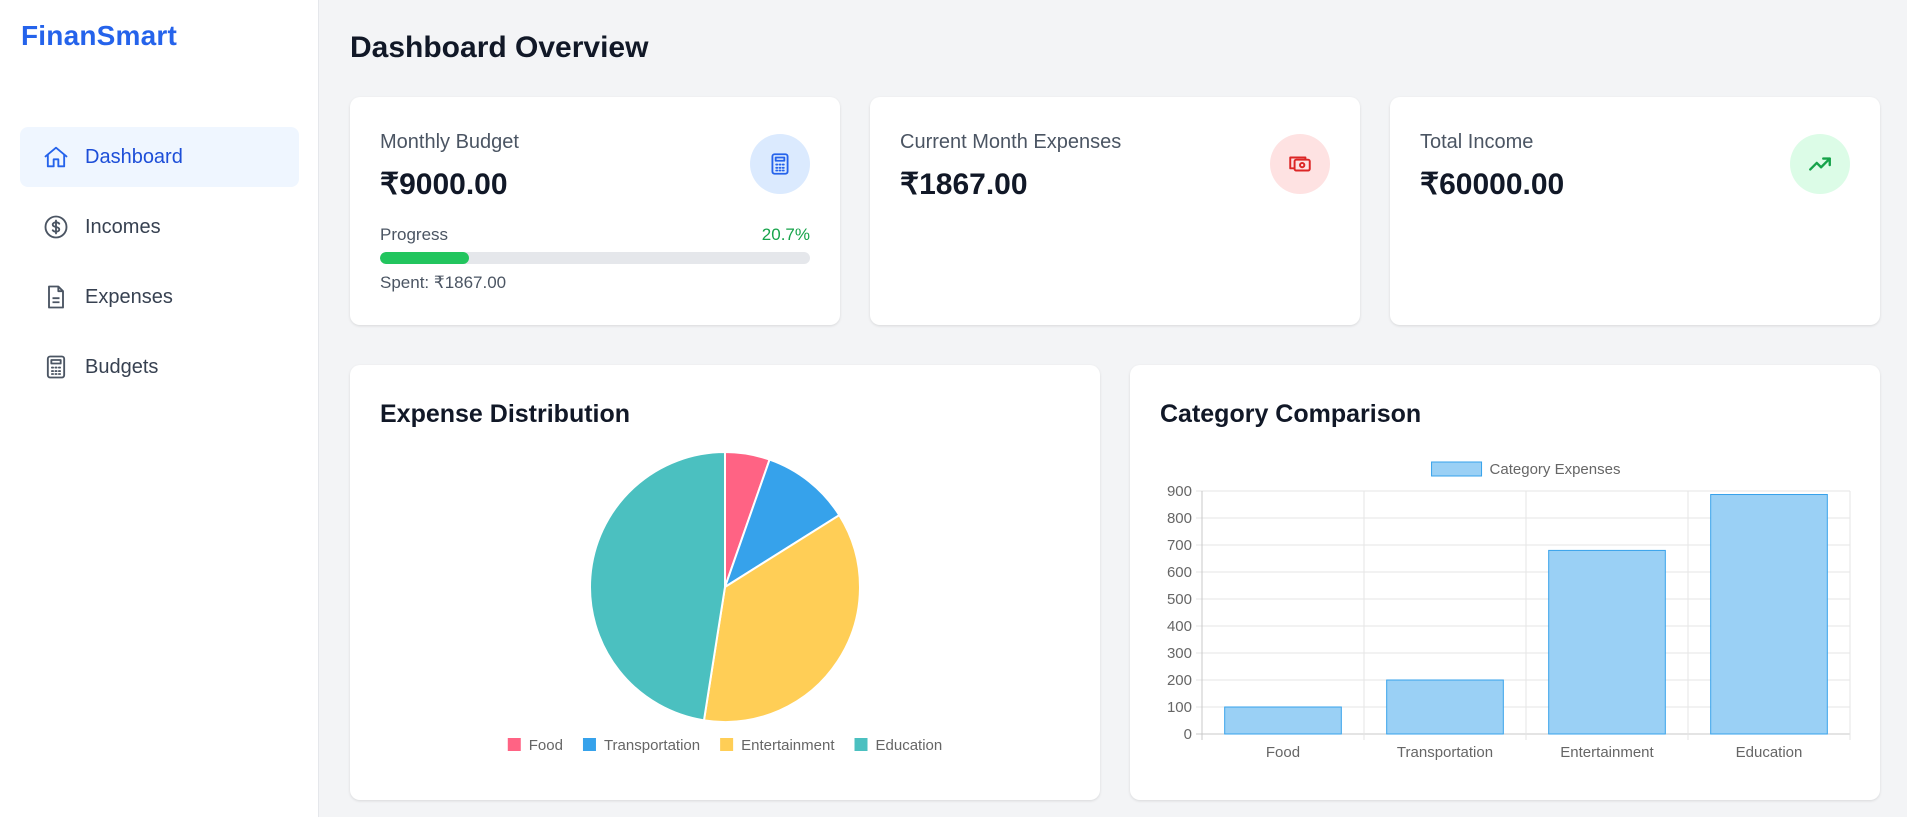  What do you see at coordinates (134, 156) in the screenshot?
I see `sidebar-item-label: Dashboard` at bounding box center [134, 156].